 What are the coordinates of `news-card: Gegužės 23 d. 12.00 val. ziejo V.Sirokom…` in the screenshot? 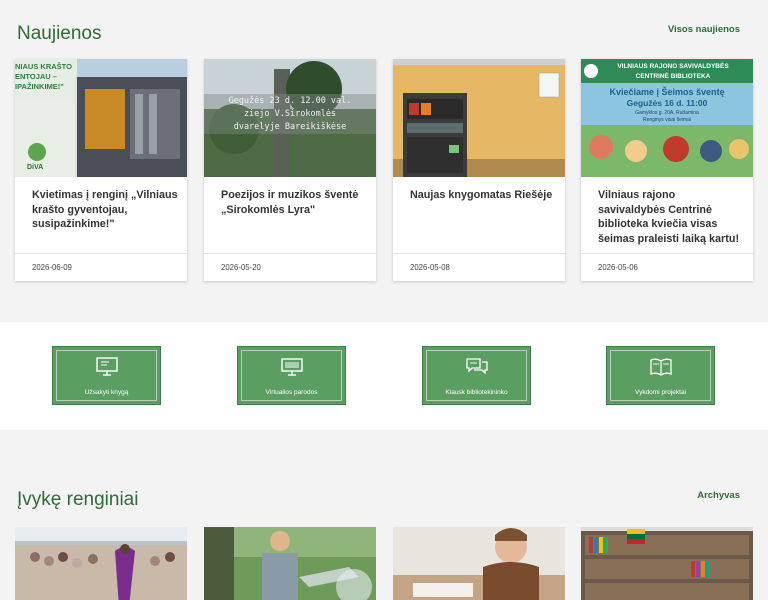 It's located at (290, 170).